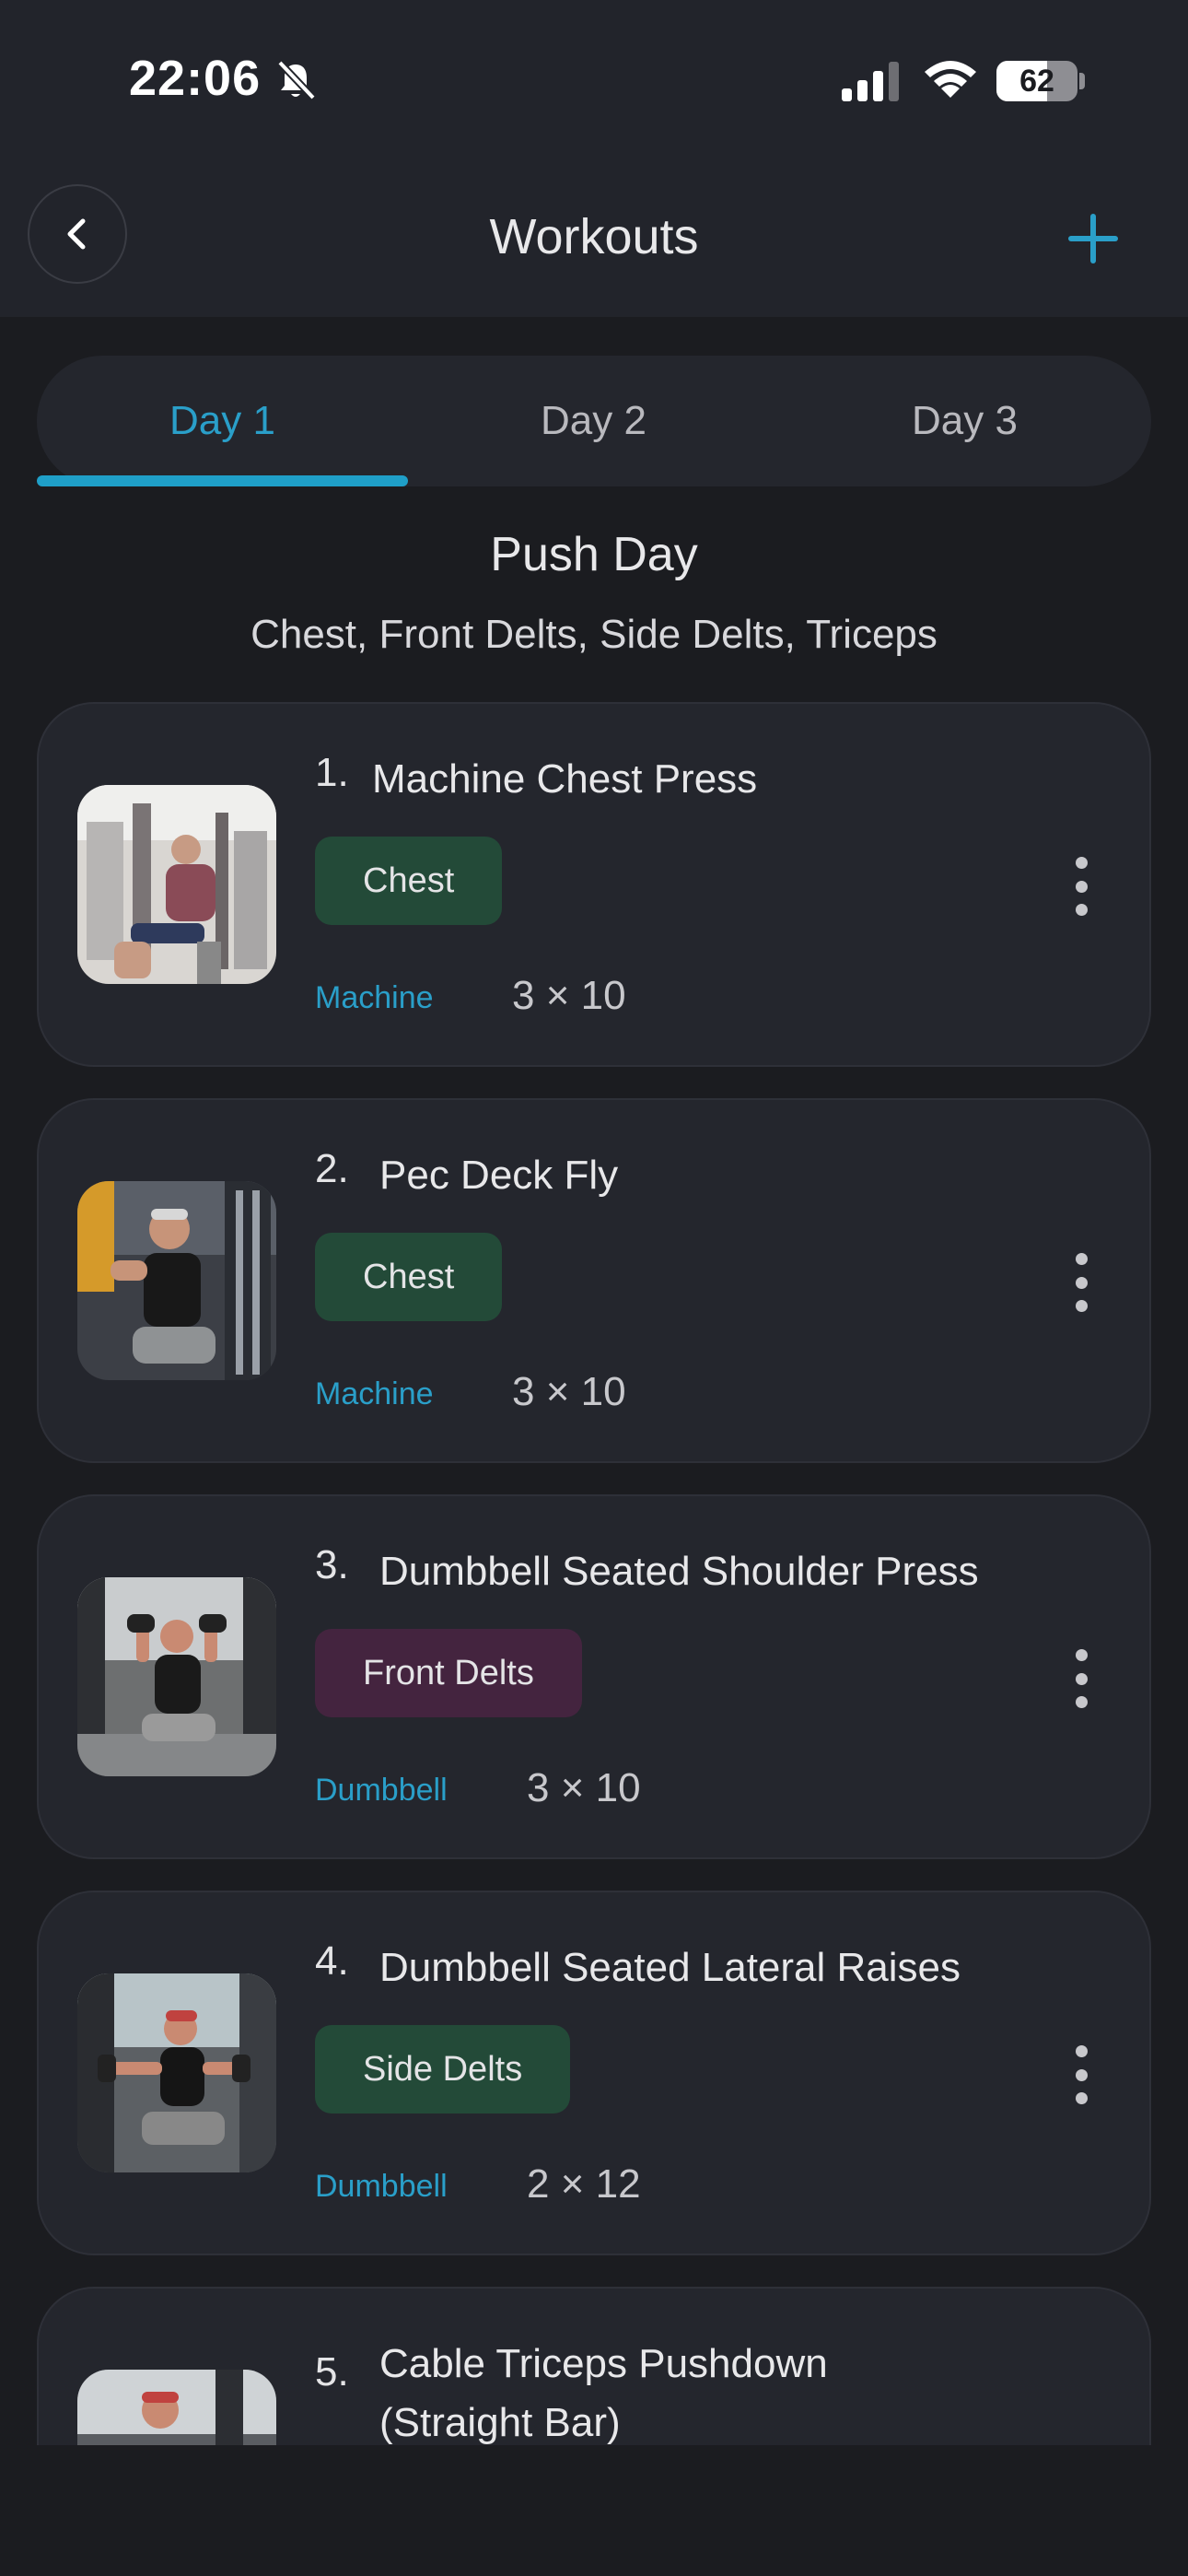 The width and height of the screenshot is (1188, 2576). I want to click on tab-day-2: Day 2, so click(593, 421).